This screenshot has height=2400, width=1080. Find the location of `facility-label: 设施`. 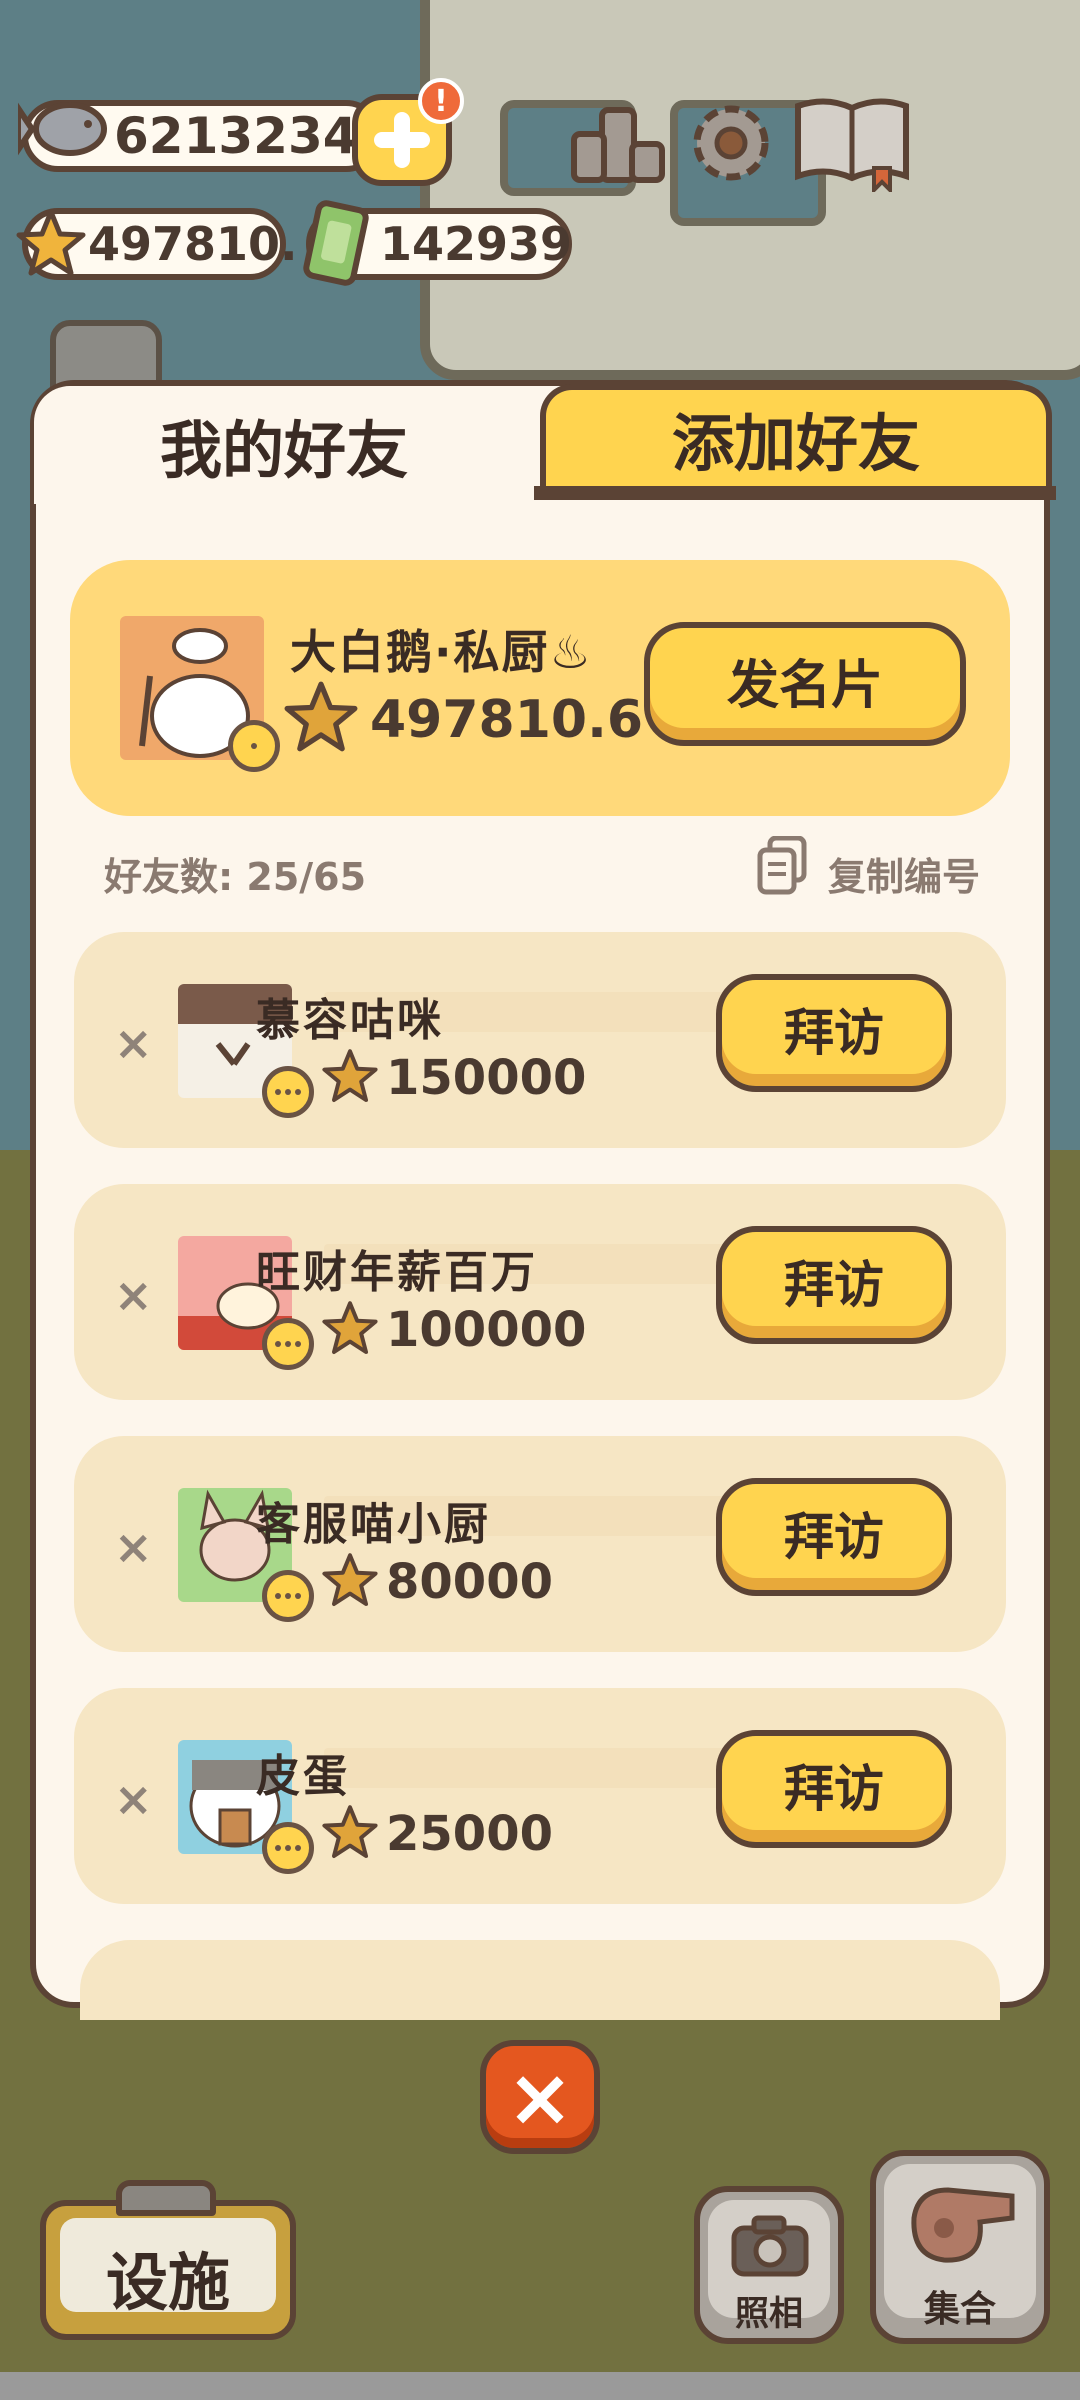

facility-label: 设施 is located at coordinates (167, 2282).